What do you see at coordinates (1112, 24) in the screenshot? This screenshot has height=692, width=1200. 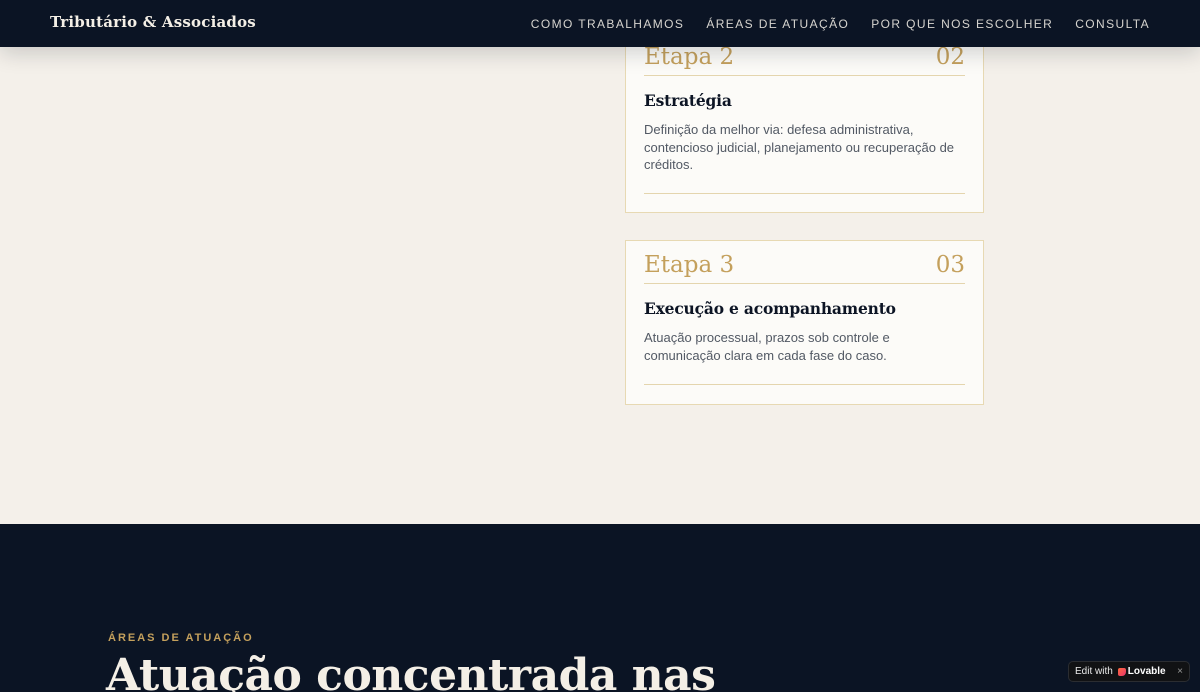 I see `nav-link-consulta: CONSULTA` at bounding box center [1112, 24].